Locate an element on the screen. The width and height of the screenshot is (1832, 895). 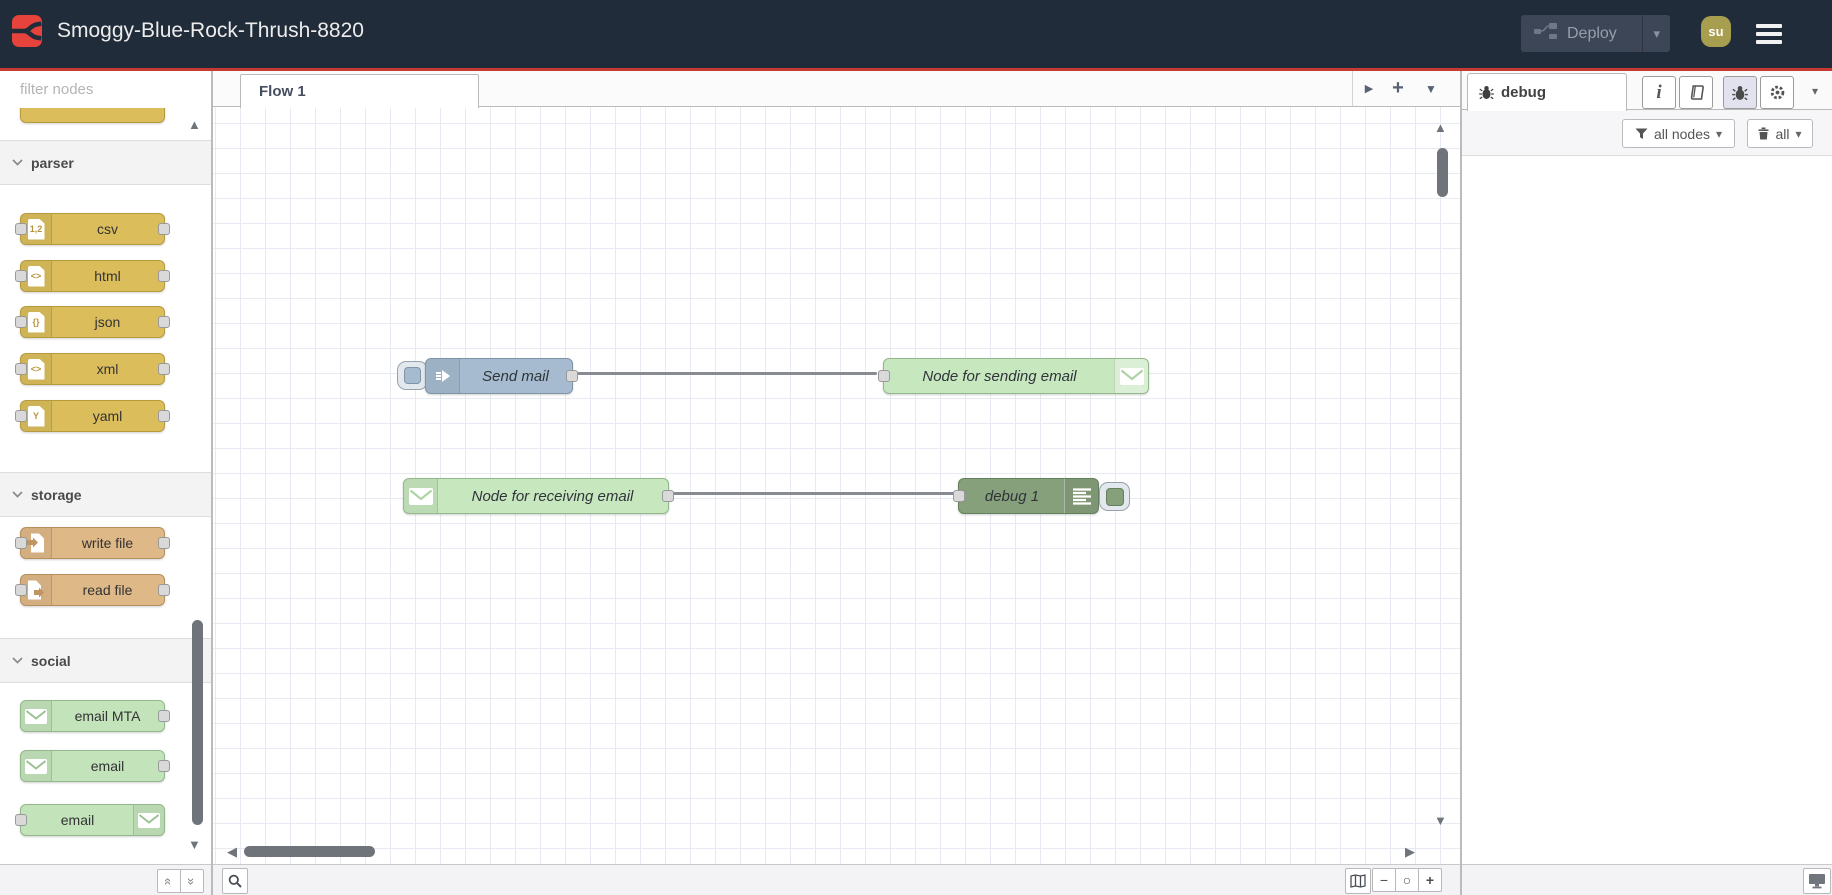
device-view-button is located at coordinates (1817, 881).